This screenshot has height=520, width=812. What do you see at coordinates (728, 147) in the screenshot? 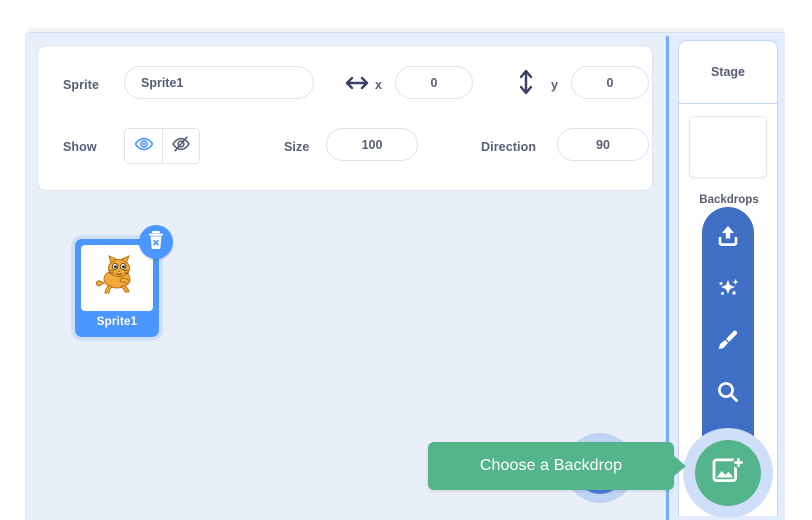
I see `stage-thumbnail` at bounding box center [728, 147].